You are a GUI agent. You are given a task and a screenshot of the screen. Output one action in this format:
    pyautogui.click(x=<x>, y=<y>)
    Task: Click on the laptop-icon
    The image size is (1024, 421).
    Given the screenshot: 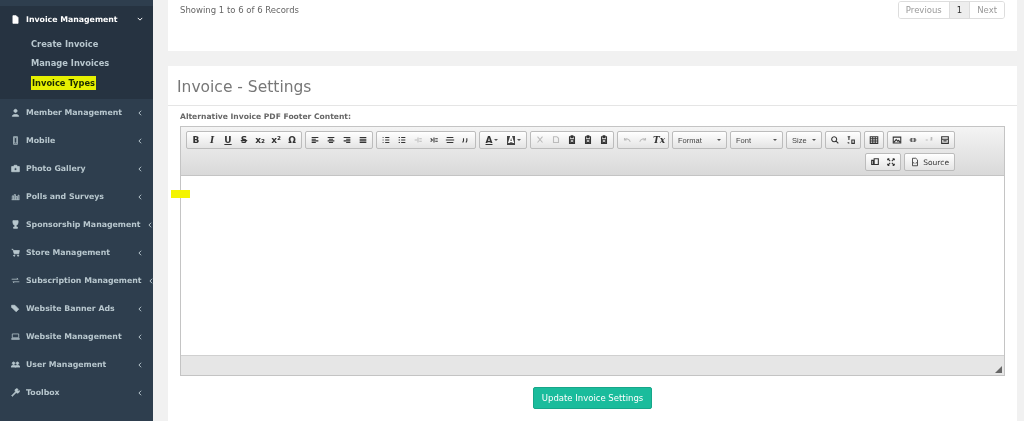 What is the action you would take?
    pyautogui.click(x=15, y=336)
    